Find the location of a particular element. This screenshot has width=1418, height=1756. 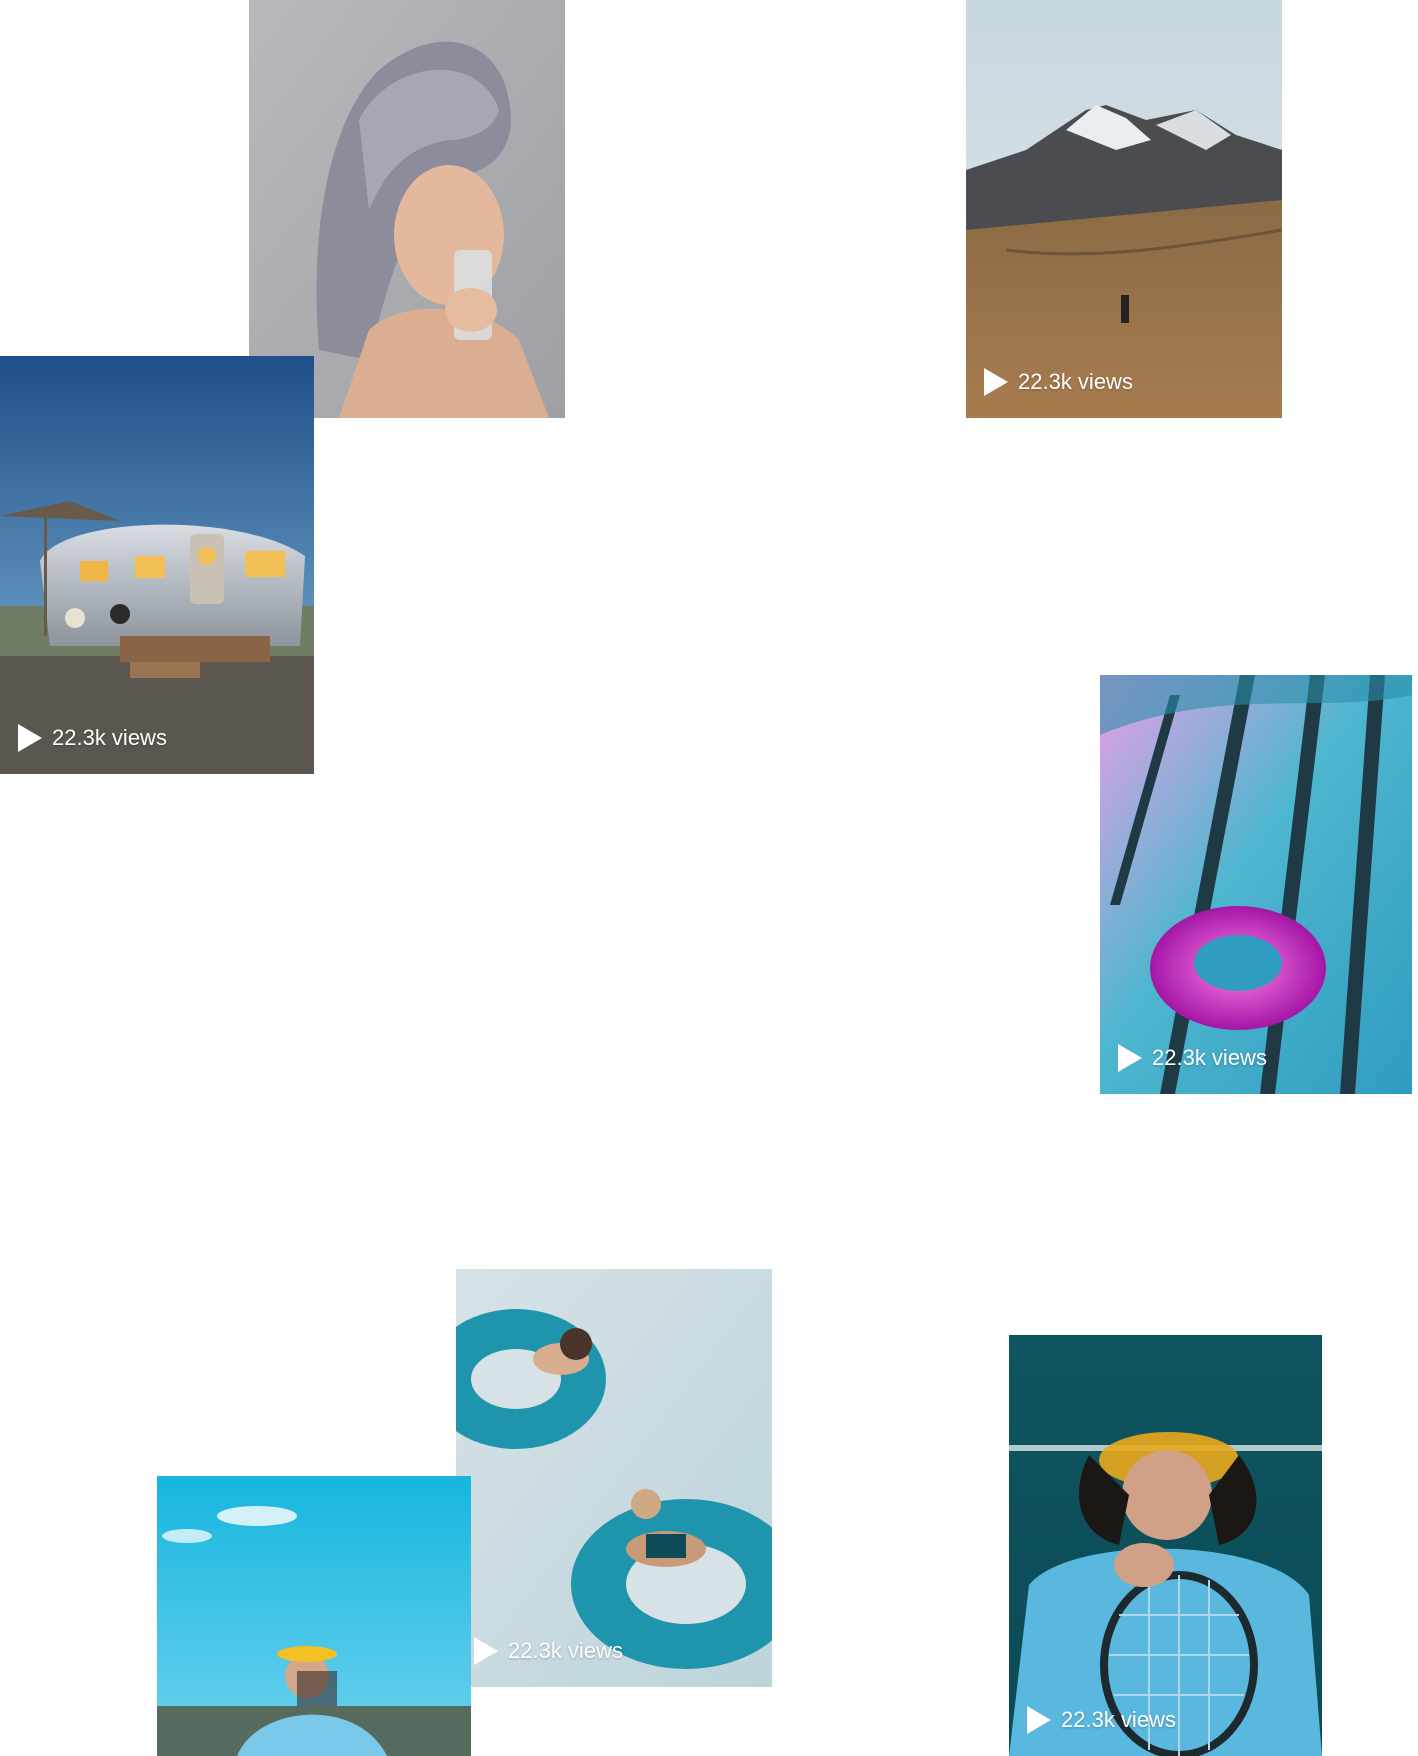

video-card-mountain: 22.3k views is located at coordinates (1124, 209).